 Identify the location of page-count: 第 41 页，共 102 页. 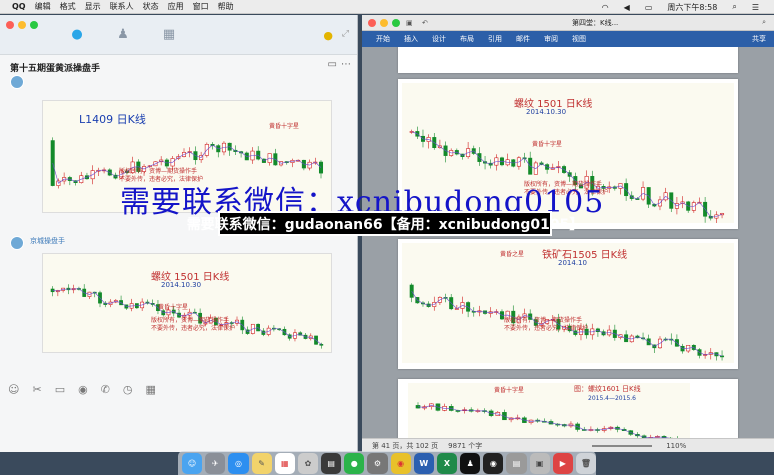
(405, 446).